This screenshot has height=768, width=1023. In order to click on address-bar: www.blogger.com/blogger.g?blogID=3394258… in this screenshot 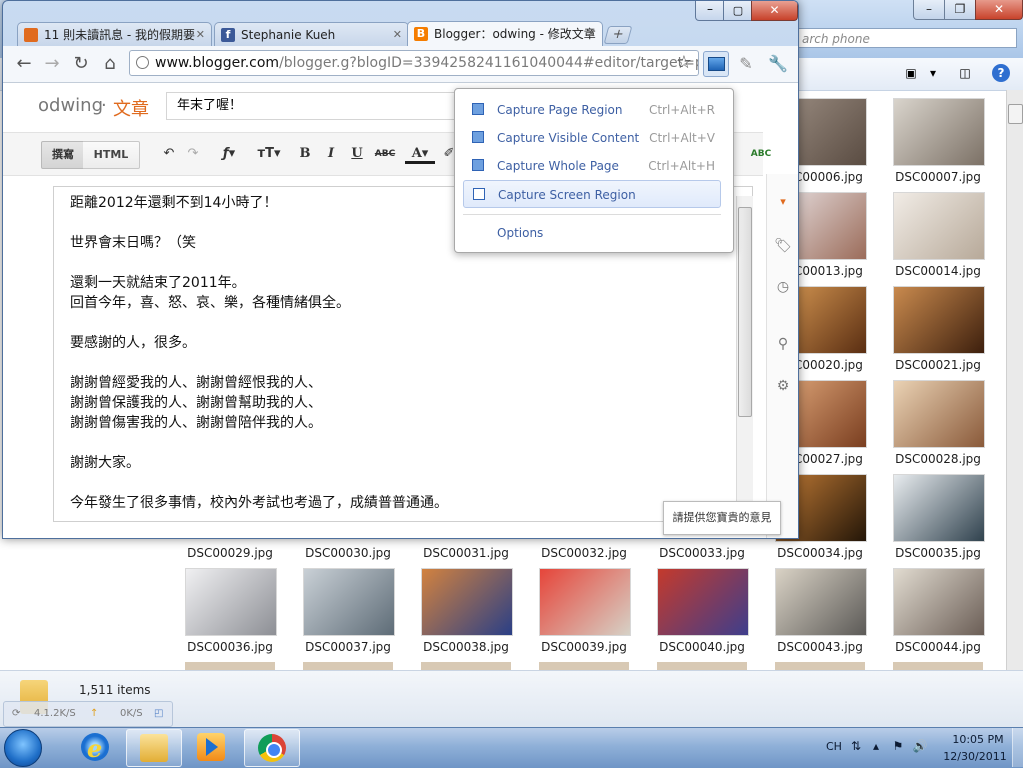, I will do `click(414, 63)`.